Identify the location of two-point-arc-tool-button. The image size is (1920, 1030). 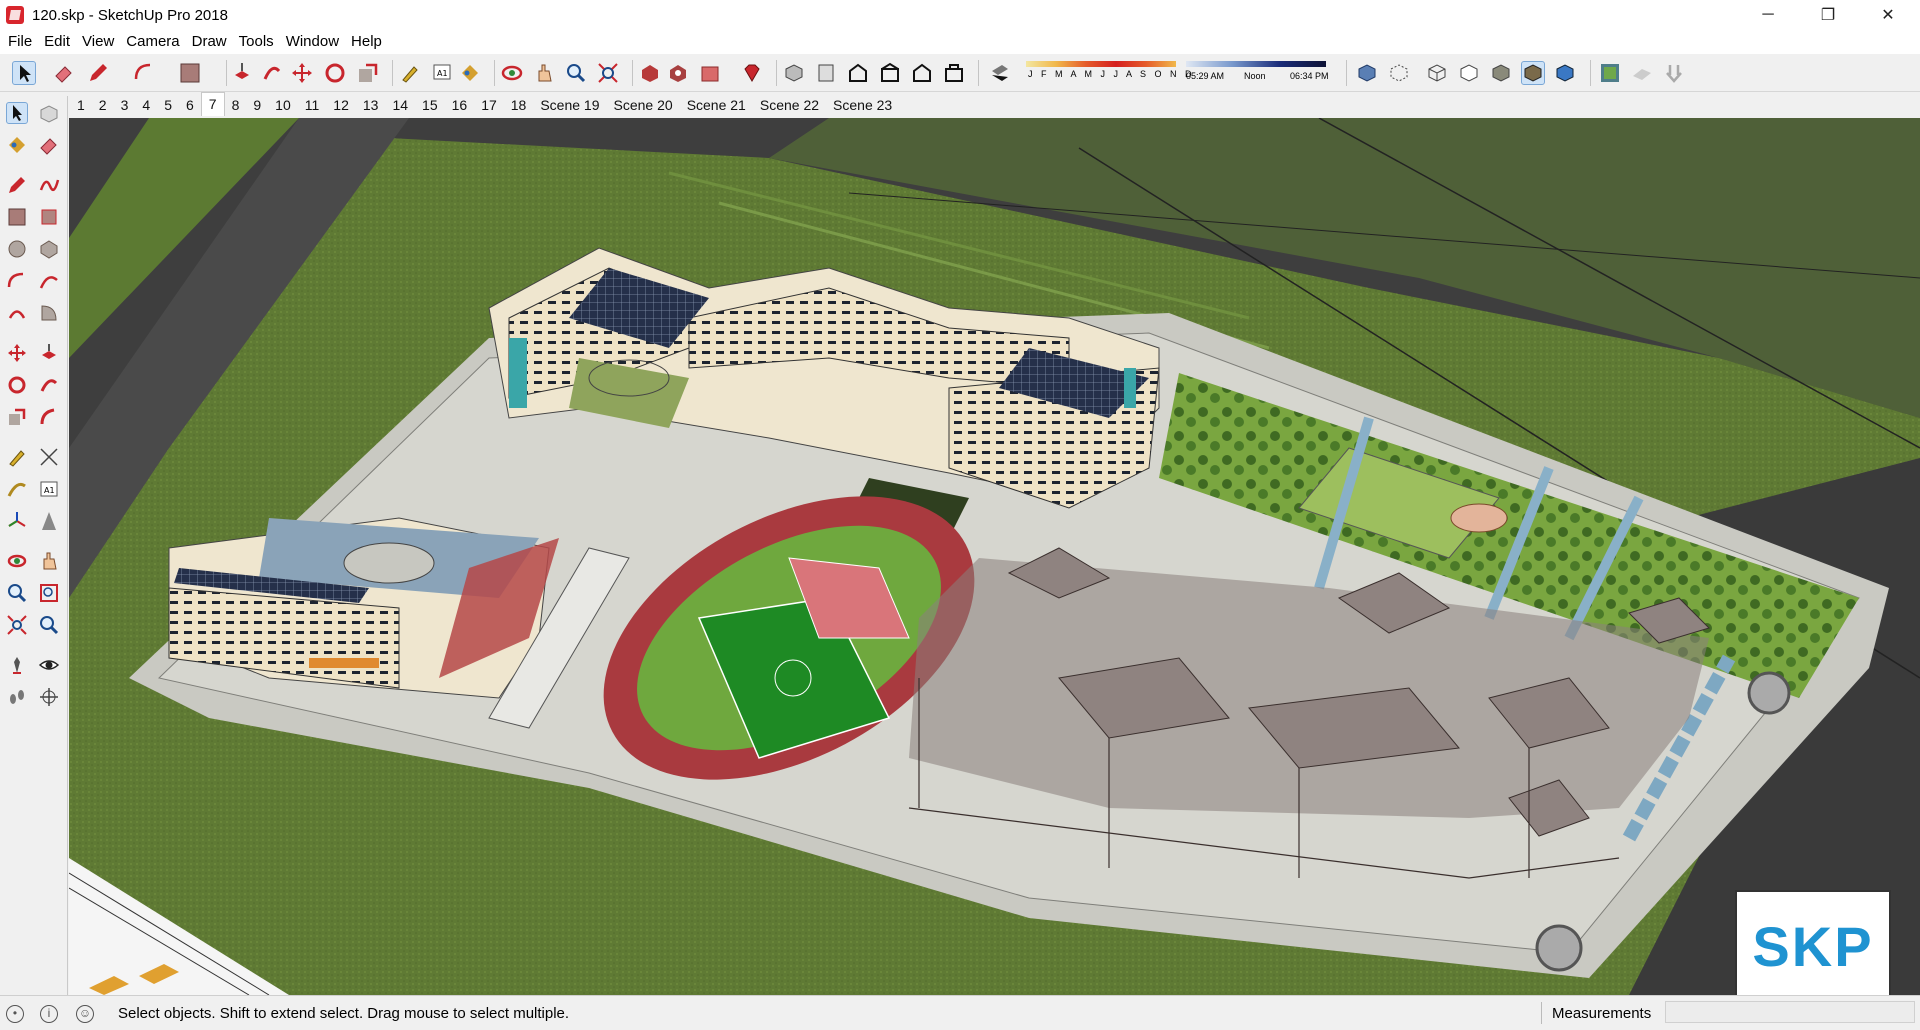
(49, 281).